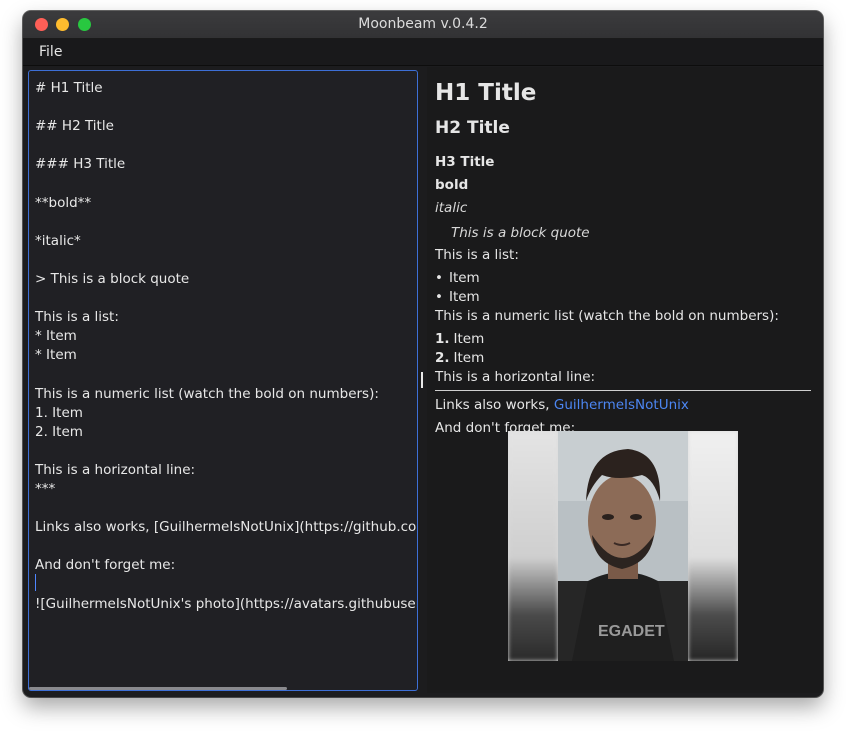  I want to click on window-title: Moonbeam v.0.4.2, so click(423, 24).